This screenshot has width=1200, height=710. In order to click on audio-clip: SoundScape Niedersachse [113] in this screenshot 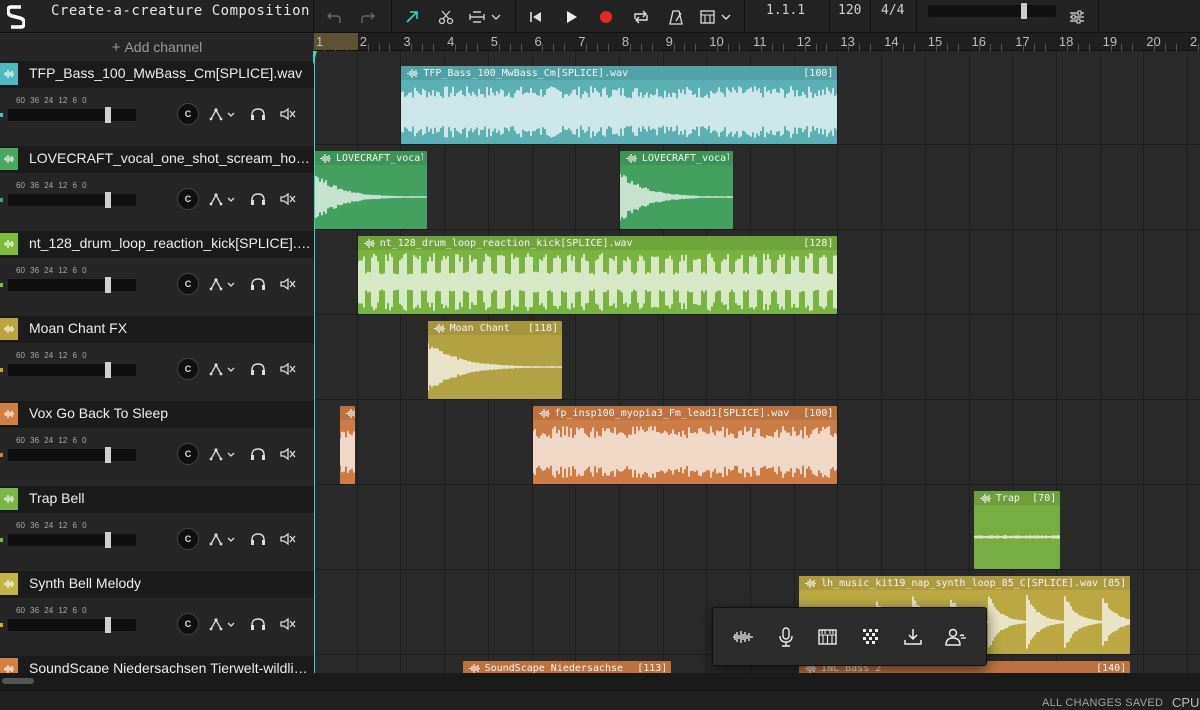, I will do `click(567, 667)`.